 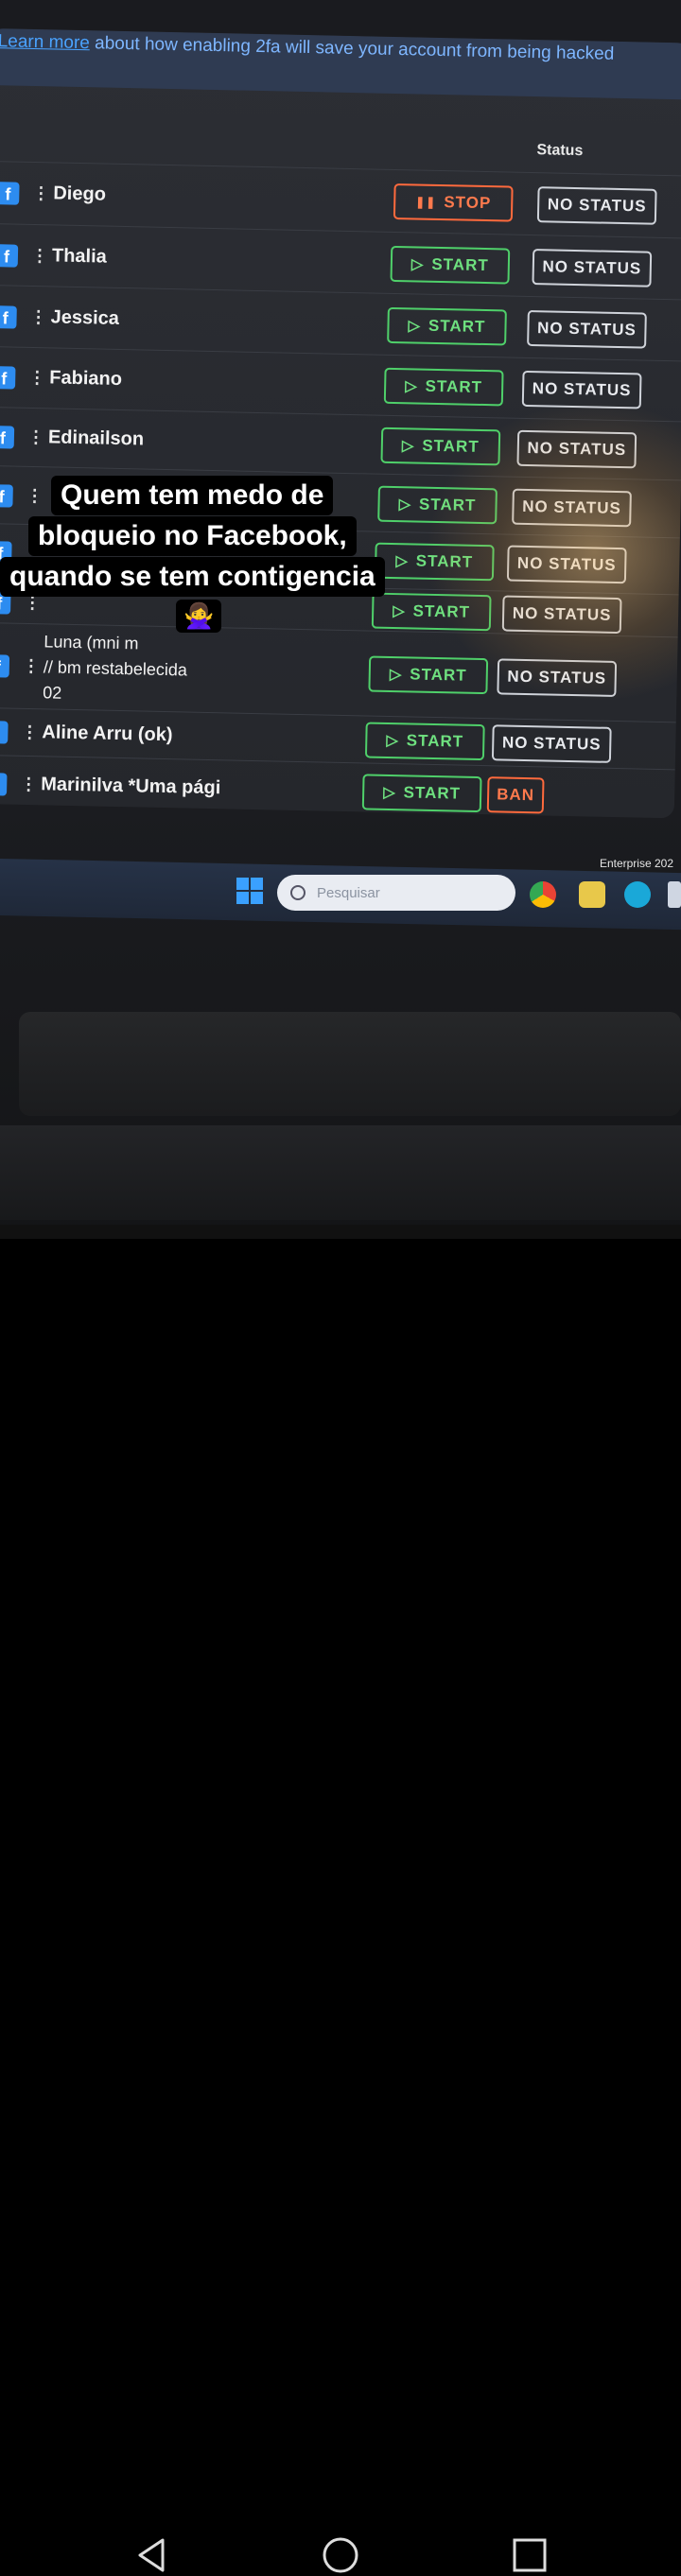 I want to click on account-name: Fabiano, so click(x=86, y=378).